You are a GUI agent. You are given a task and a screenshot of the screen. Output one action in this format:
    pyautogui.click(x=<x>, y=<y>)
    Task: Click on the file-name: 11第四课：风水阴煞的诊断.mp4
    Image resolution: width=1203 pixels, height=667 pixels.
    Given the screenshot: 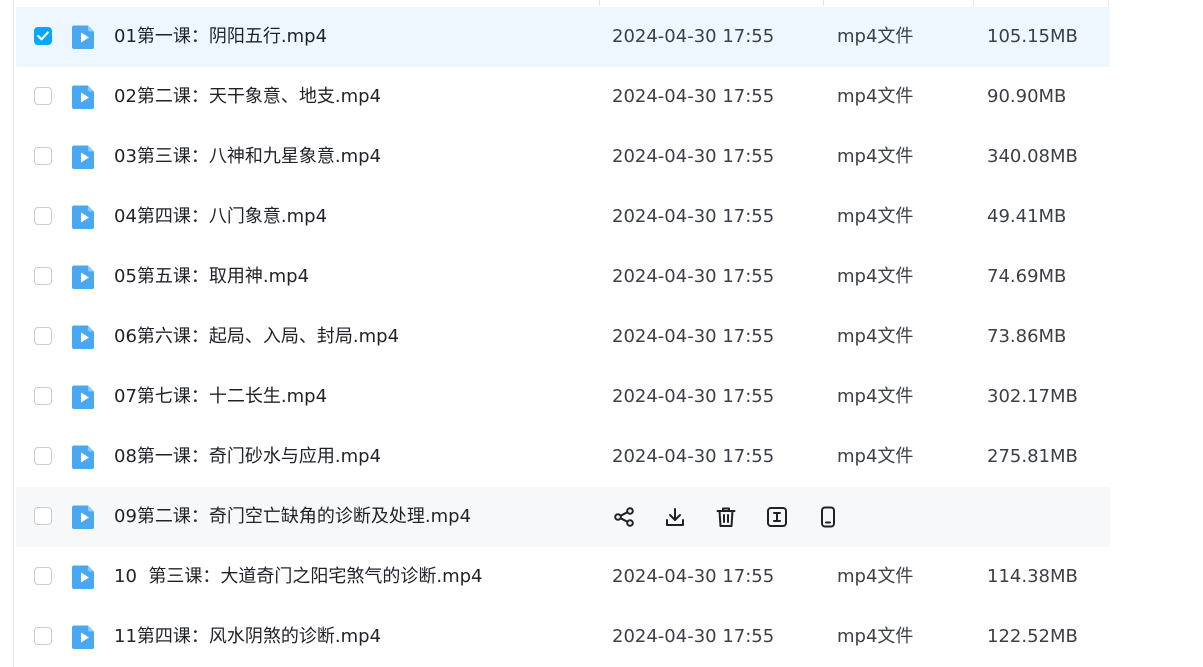 What is the action you would take?
    pyautogui.click(x=247, y=637)
    